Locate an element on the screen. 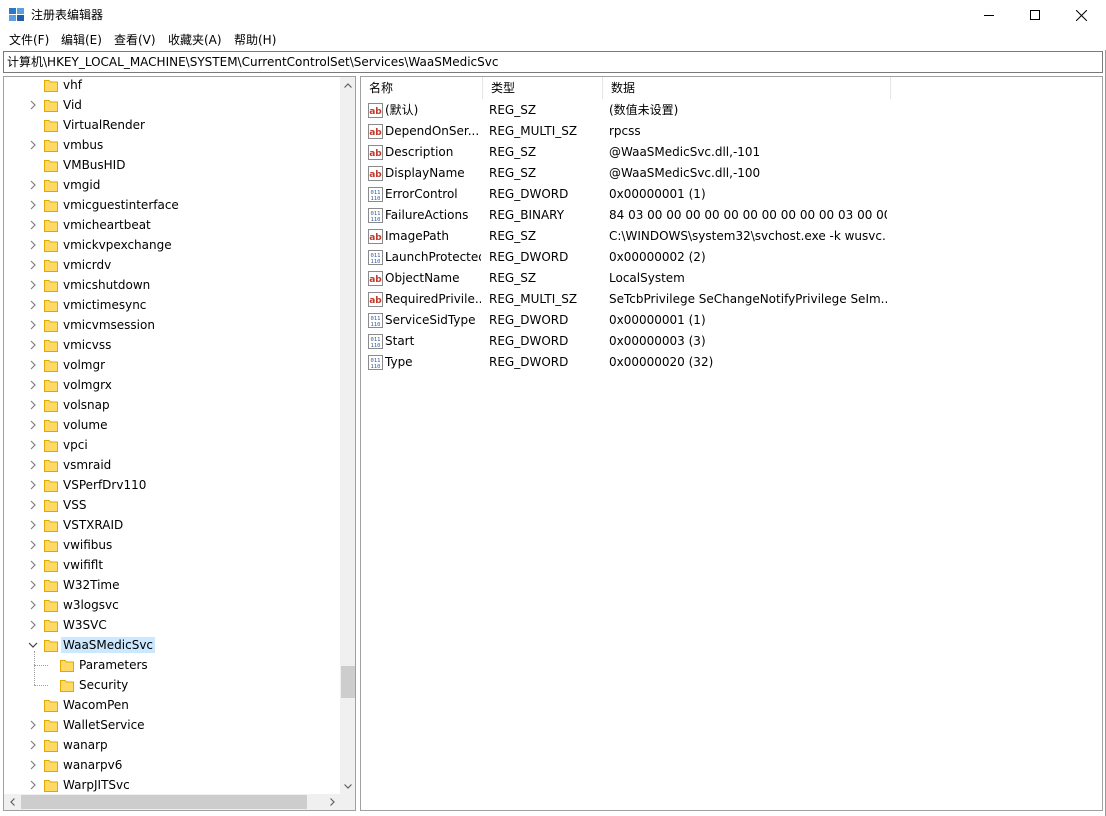 The width and height of the screenshot is (1106, 816). menu-favorites: 收藏夹(A) is located at coordinates (195, 40).